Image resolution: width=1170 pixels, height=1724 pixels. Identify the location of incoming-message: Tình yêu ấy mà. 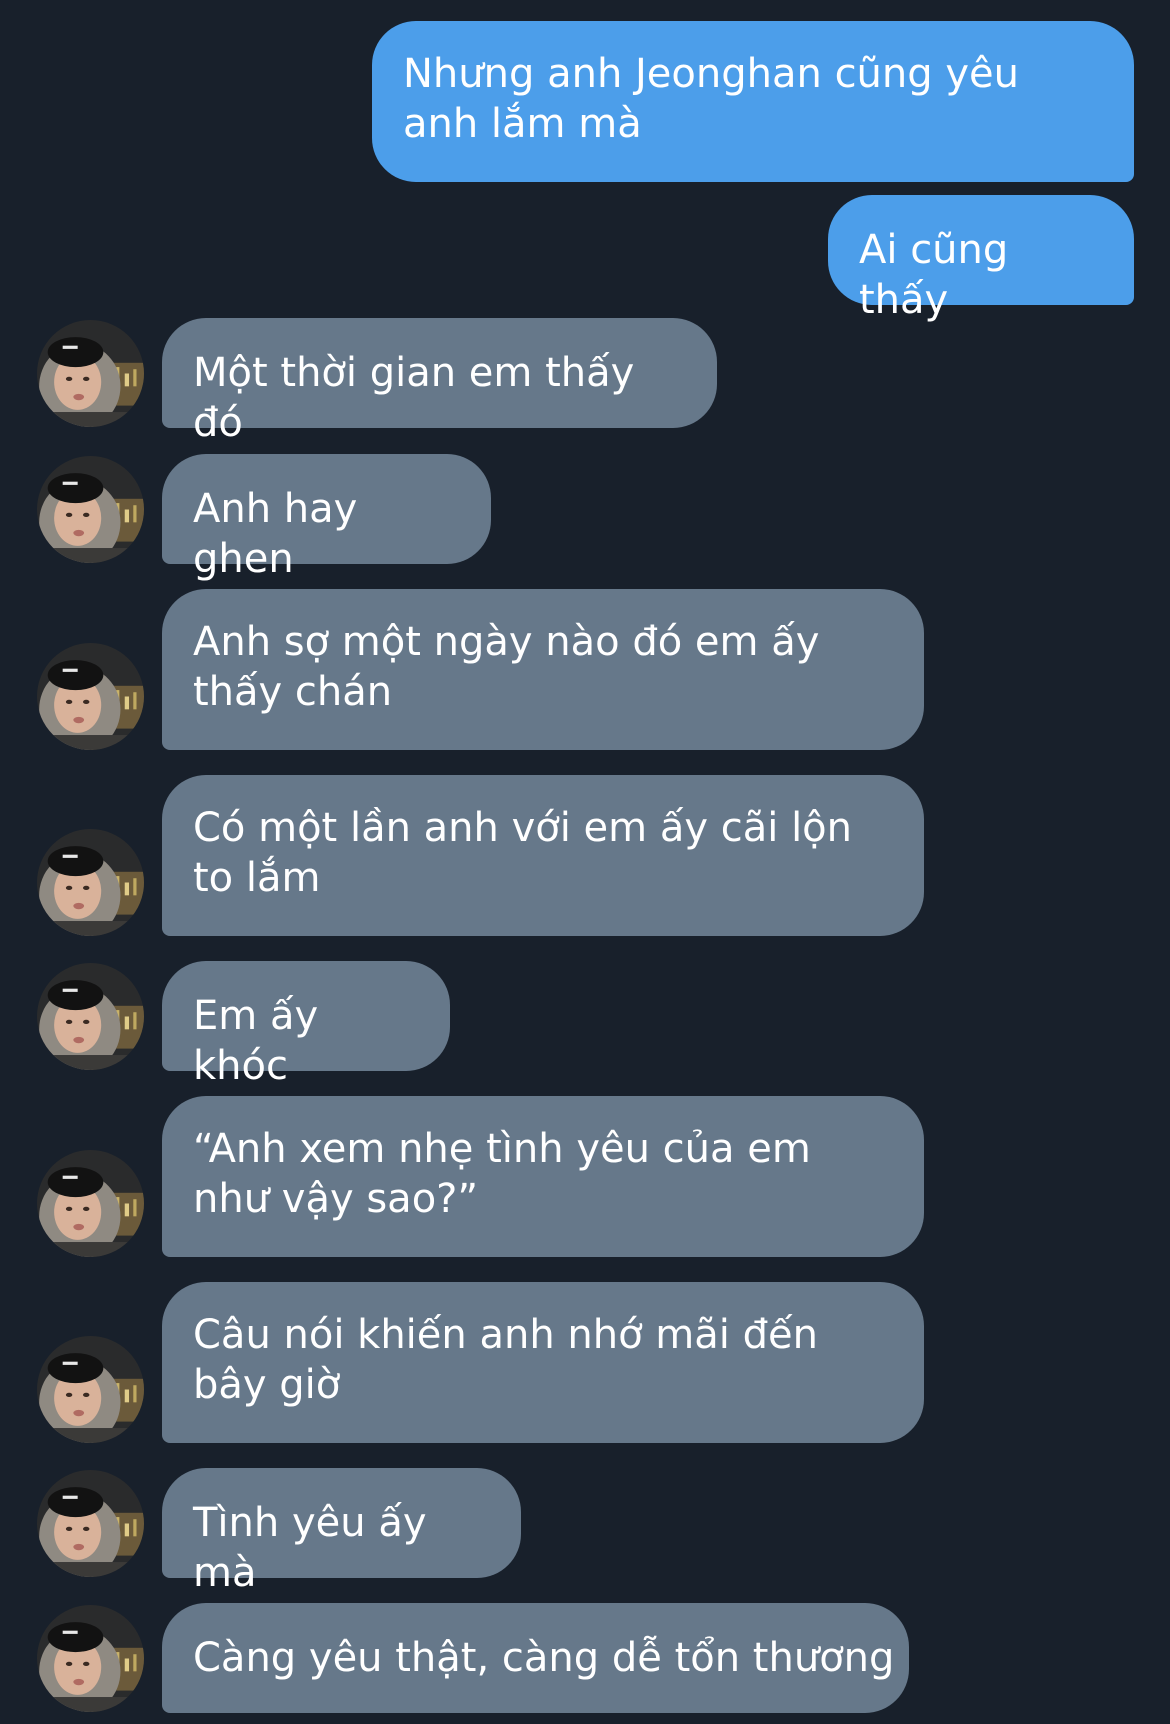
(341, 1532).